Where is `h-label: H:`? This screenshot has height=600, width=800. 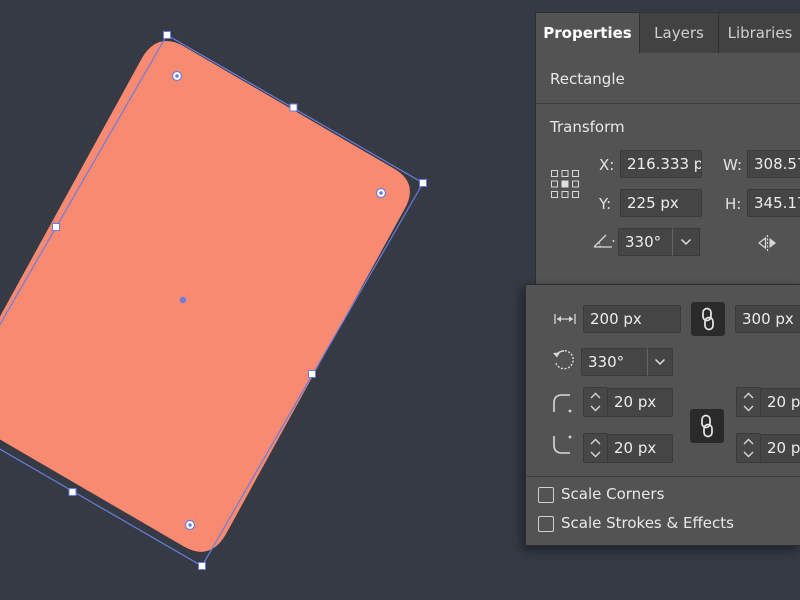
h-label: H: is located at coordinates (733, 204).